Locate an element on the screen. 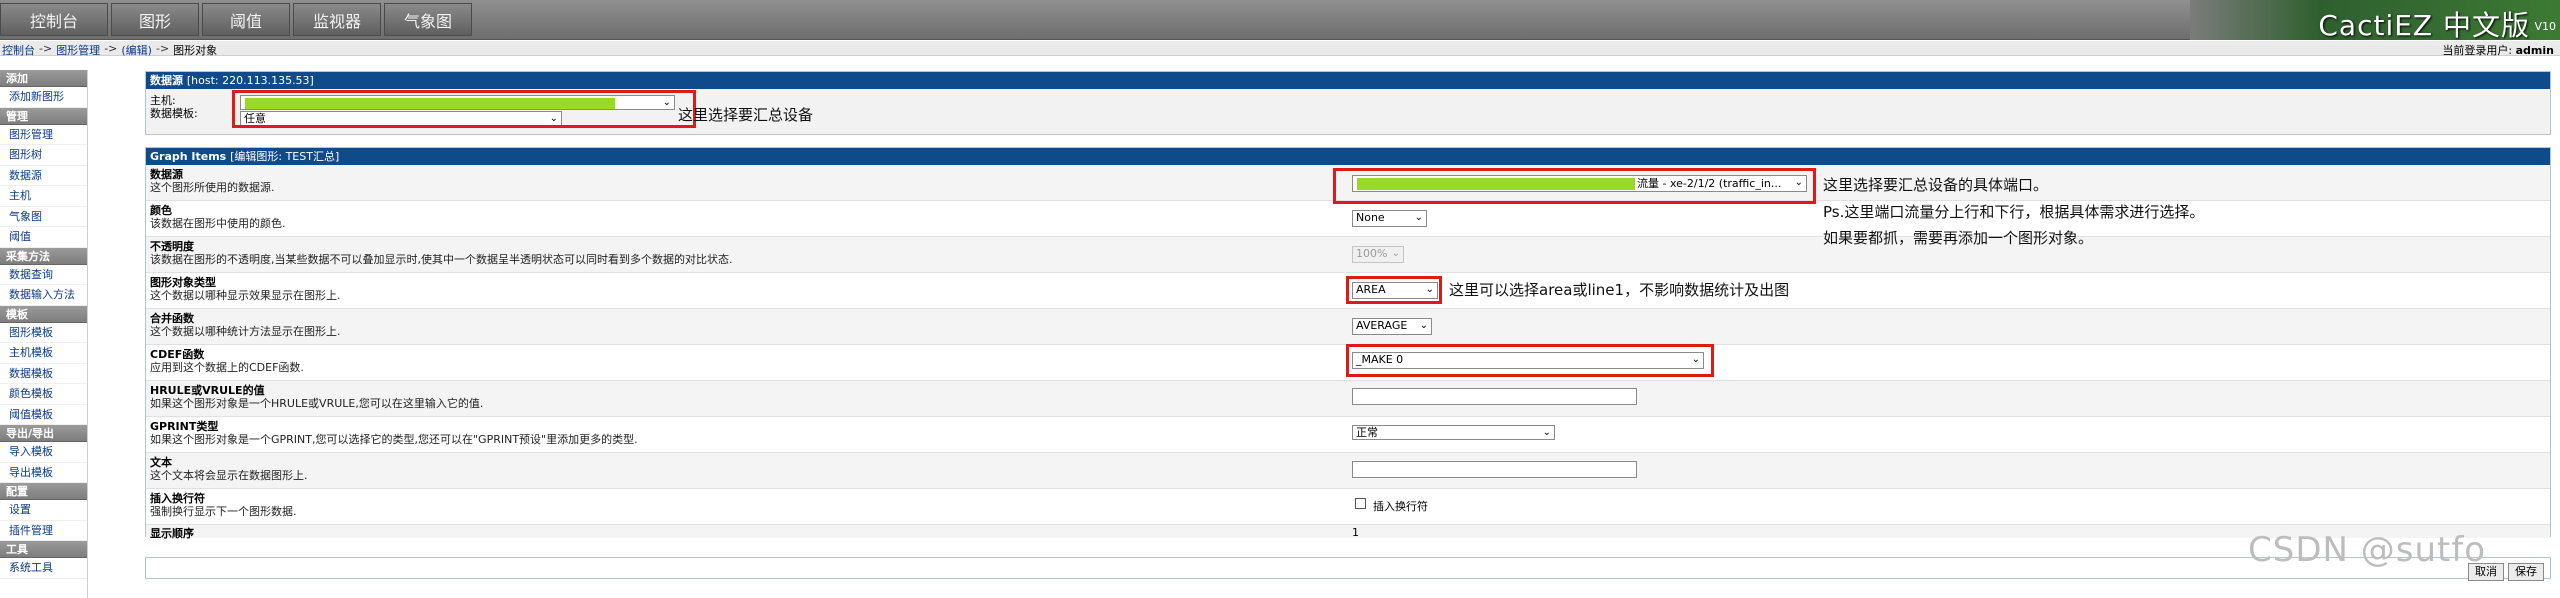 The height and width of the screenshot is (598, 2560). login-username: admin is located at coordinates (2535, 50).